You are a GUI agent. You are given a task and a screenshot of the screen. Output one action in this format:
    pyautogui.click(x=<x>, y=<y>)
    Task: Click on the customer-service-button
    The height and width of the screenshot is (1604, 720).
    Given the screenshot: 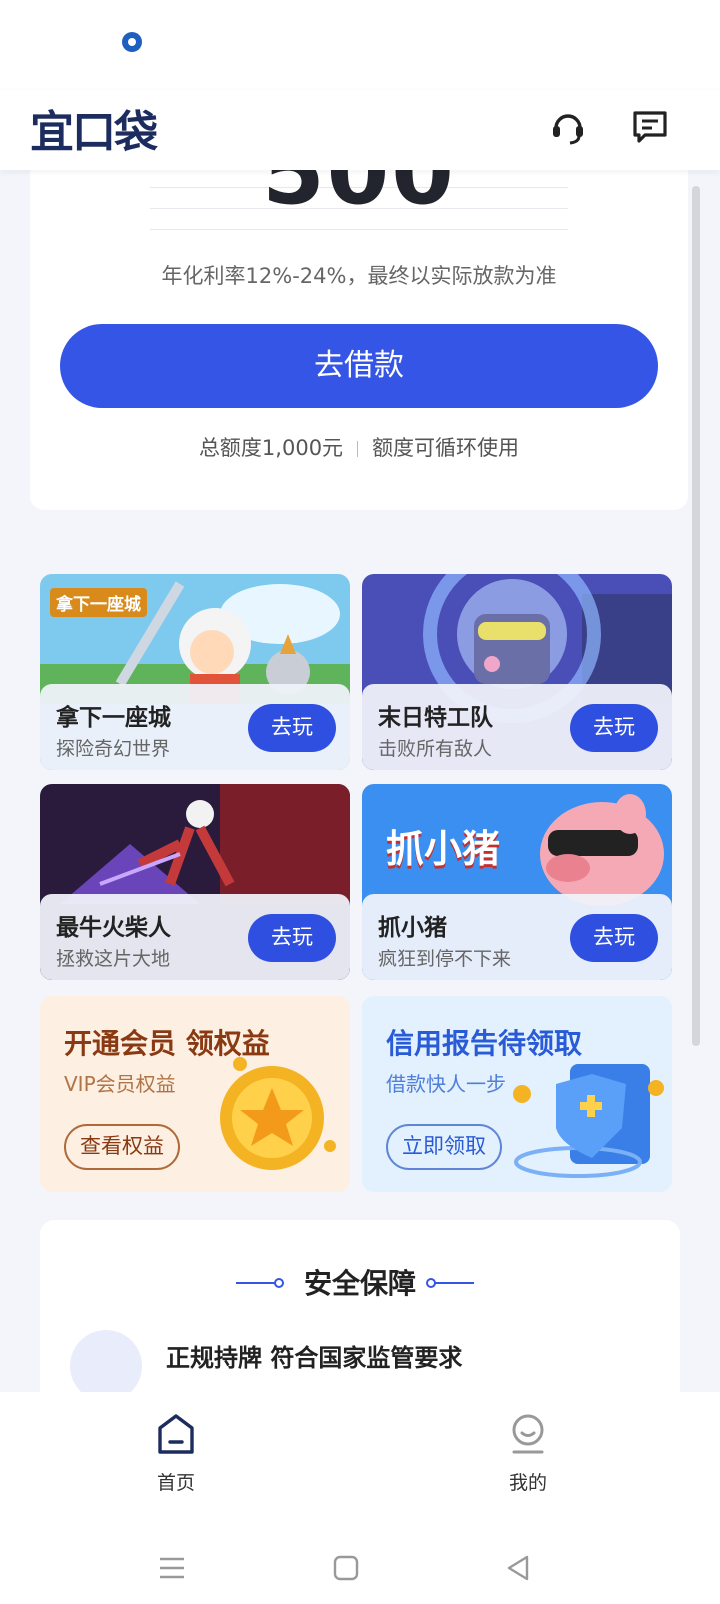 What is the action you would take?
    pyautogui.click(x=568, y=126)
    